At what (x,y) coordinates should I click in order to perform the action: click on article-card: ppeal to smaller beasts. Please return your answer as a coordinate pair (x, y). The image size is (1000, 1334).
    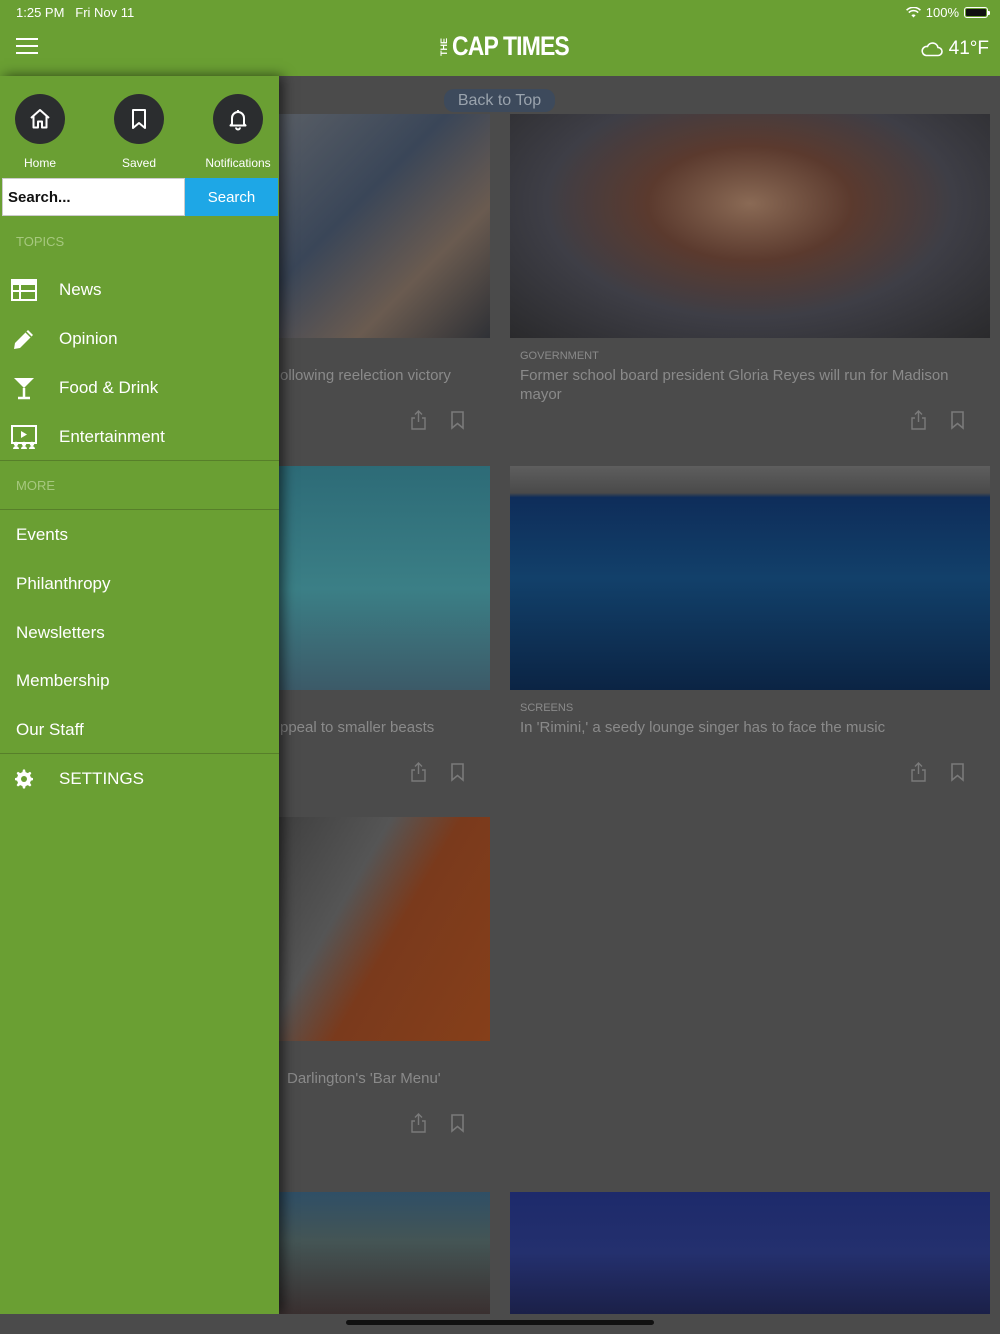
    Looking at the image, I should click on (380, 631).